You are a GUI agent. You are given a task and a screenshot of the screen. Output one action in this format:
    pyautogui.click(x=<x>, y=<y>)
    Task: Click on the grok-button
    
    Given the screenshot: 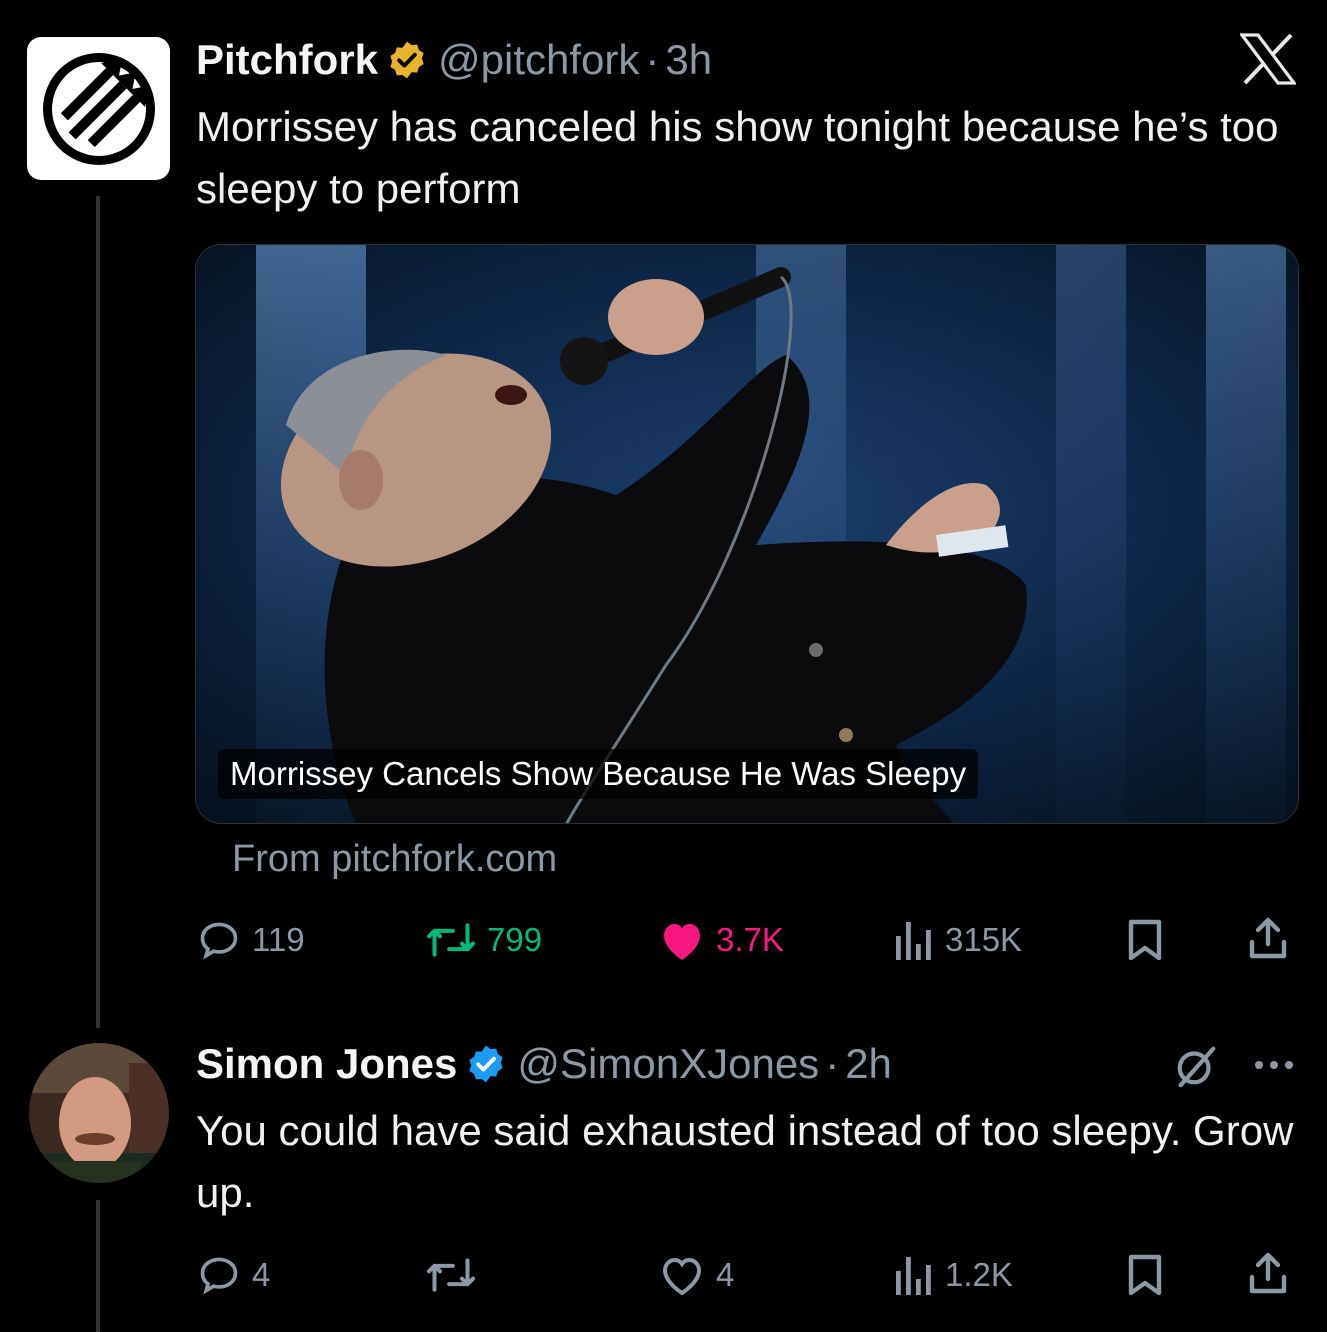 What is the action you would take?
    pyautogui.click(x=1196, y=1068)
    